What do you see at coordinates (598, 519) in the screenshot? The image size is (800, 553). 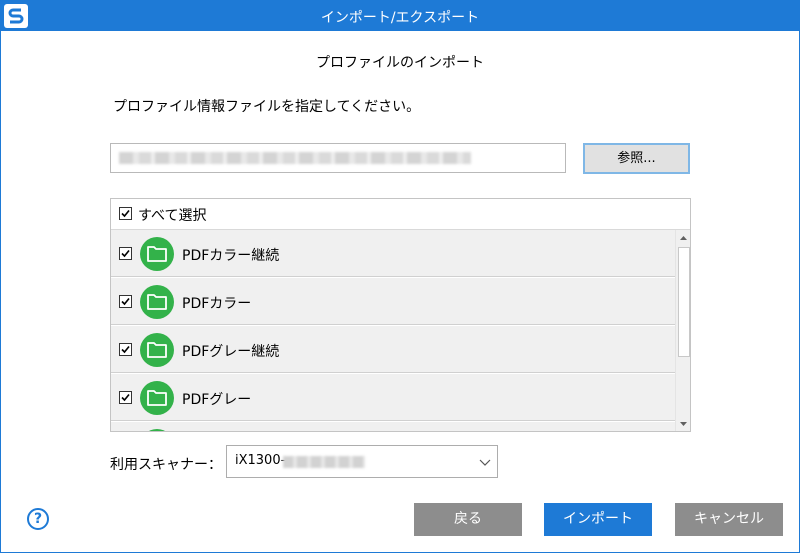 I see `import-button: インポート` at bounding box center [598, 519].